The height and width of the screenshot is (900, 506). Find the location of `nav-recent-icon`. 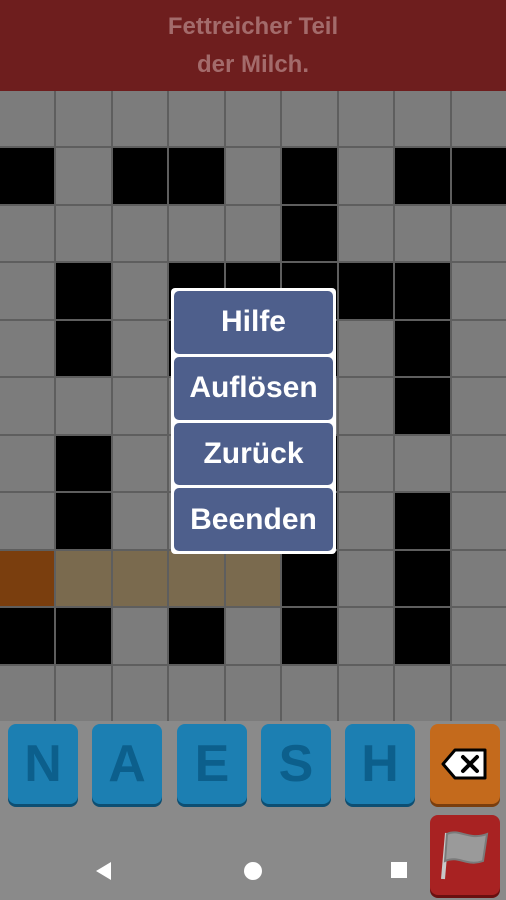

nav-recent-icon is located at coordinates (399, 870).